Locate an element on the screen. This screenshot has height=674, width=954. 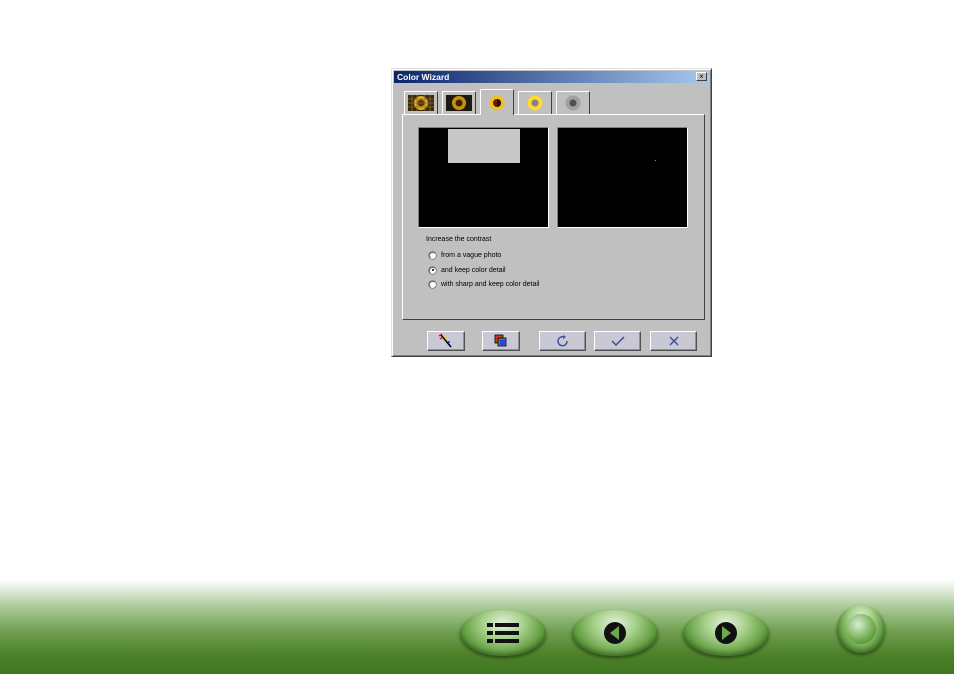
sunflower-grid-icon is located at coordinates (421, 103).